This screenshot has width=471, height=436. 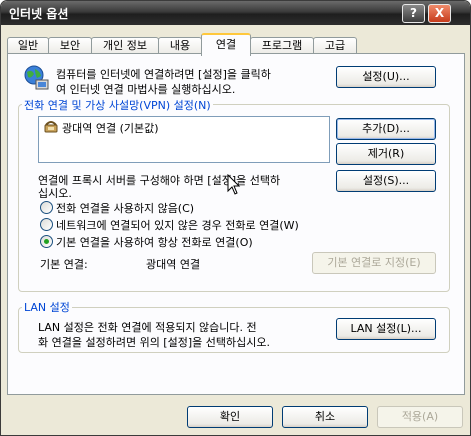 What do you see at coordinates (386, 154) in the screenshot?
I see `remove-button: 제거(R)` at bounding box center [386, 154].